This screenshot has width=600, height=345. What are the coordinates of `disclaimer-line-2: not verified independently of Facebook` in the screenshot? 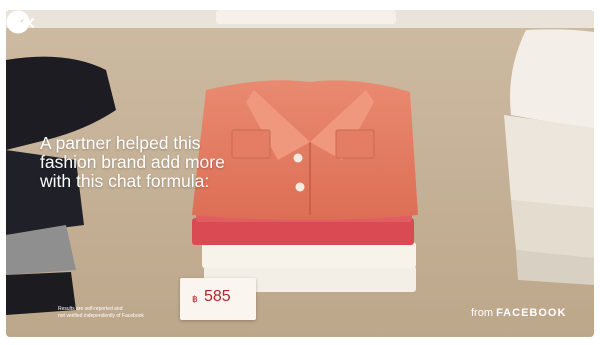 It's located at (101, 316).